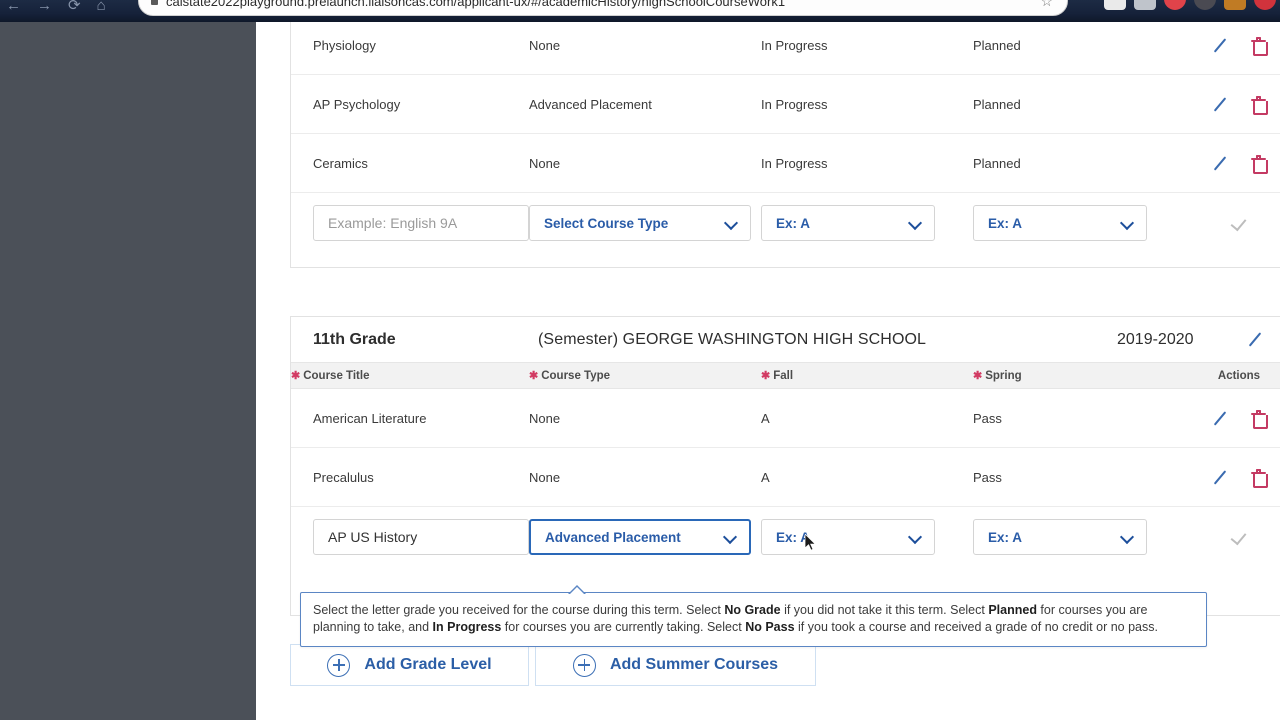 The image size is (1280, 720). What do you see at coordinates (1155, 339) in the screenshot?
I see `academic-years-label: 2019-2020` at bounding box center [1155, 339].